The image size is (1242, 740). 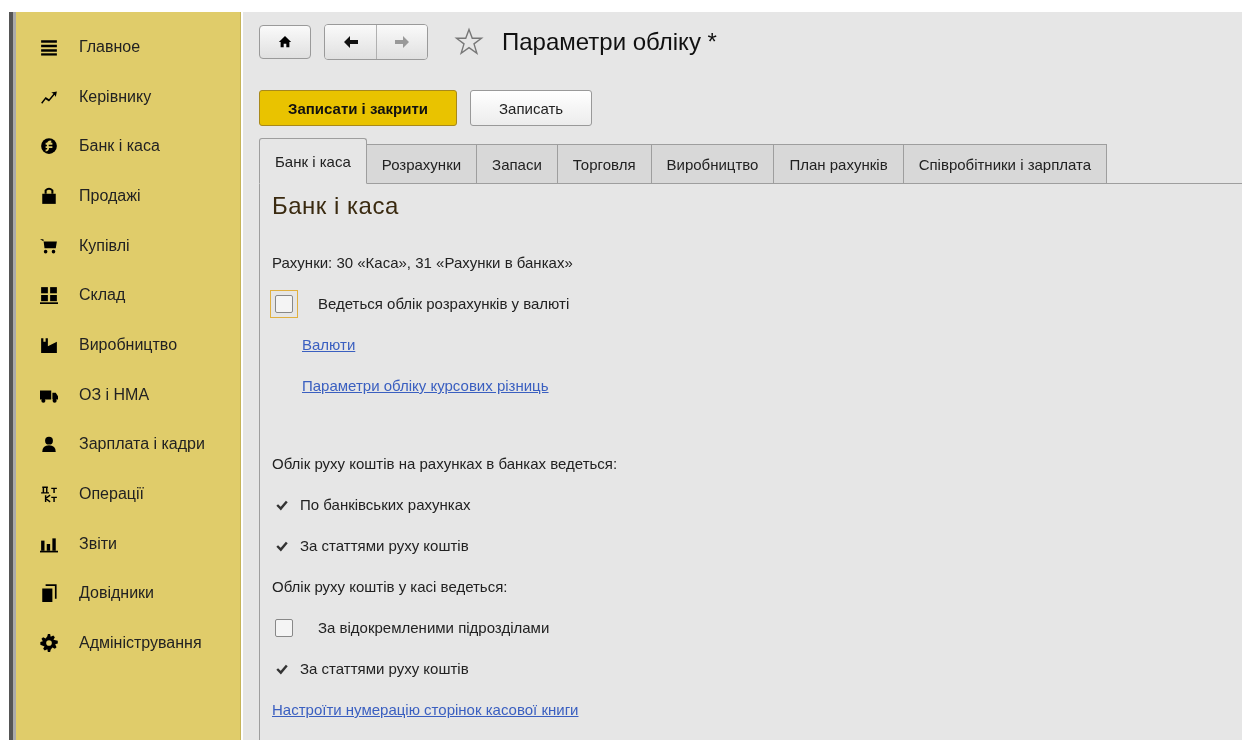 What do you see at coordinates (445, 463) in the screenshot?
I see `label-text: Облік руху коштів на рахунках в банках ведеться:` at bounding box center [445, 463].